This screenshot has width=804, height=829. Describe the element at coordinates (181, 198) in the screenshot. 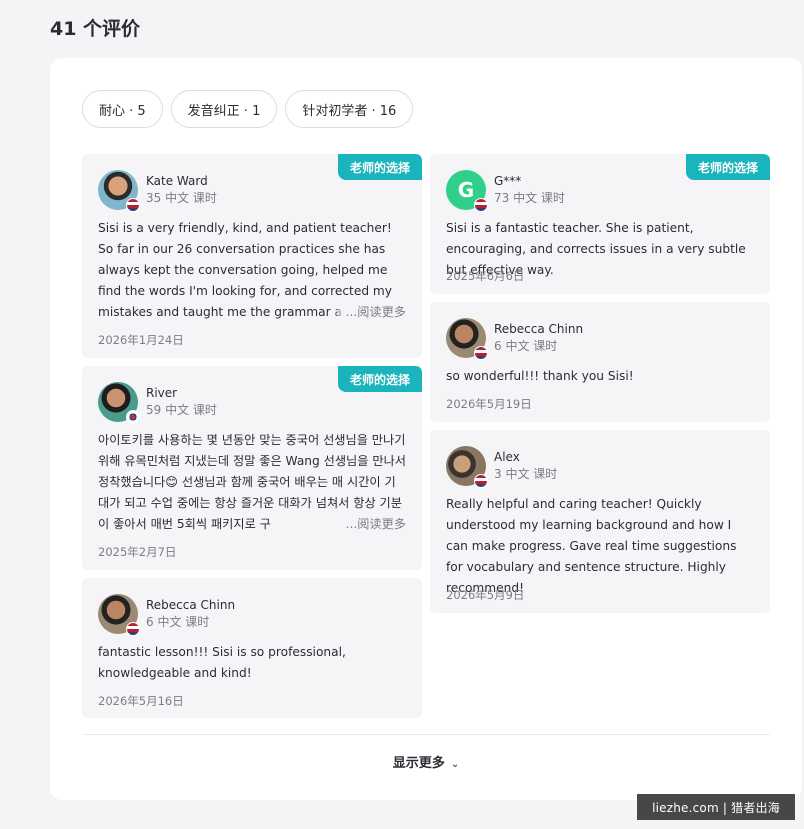

I see `lesson-count: 35 中文 课时` at that location.